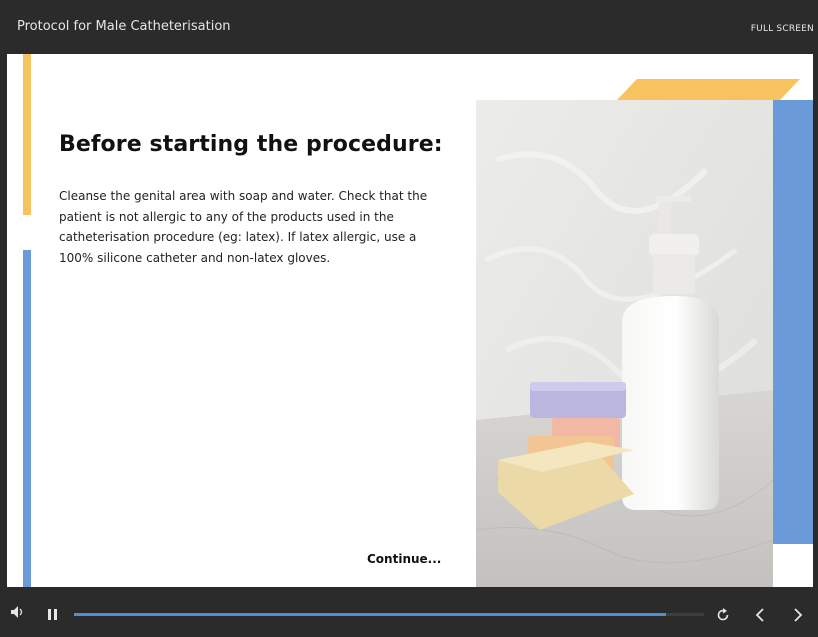  I want to click on fullscreen-button: FULL SCREEN, so click(782, 29).